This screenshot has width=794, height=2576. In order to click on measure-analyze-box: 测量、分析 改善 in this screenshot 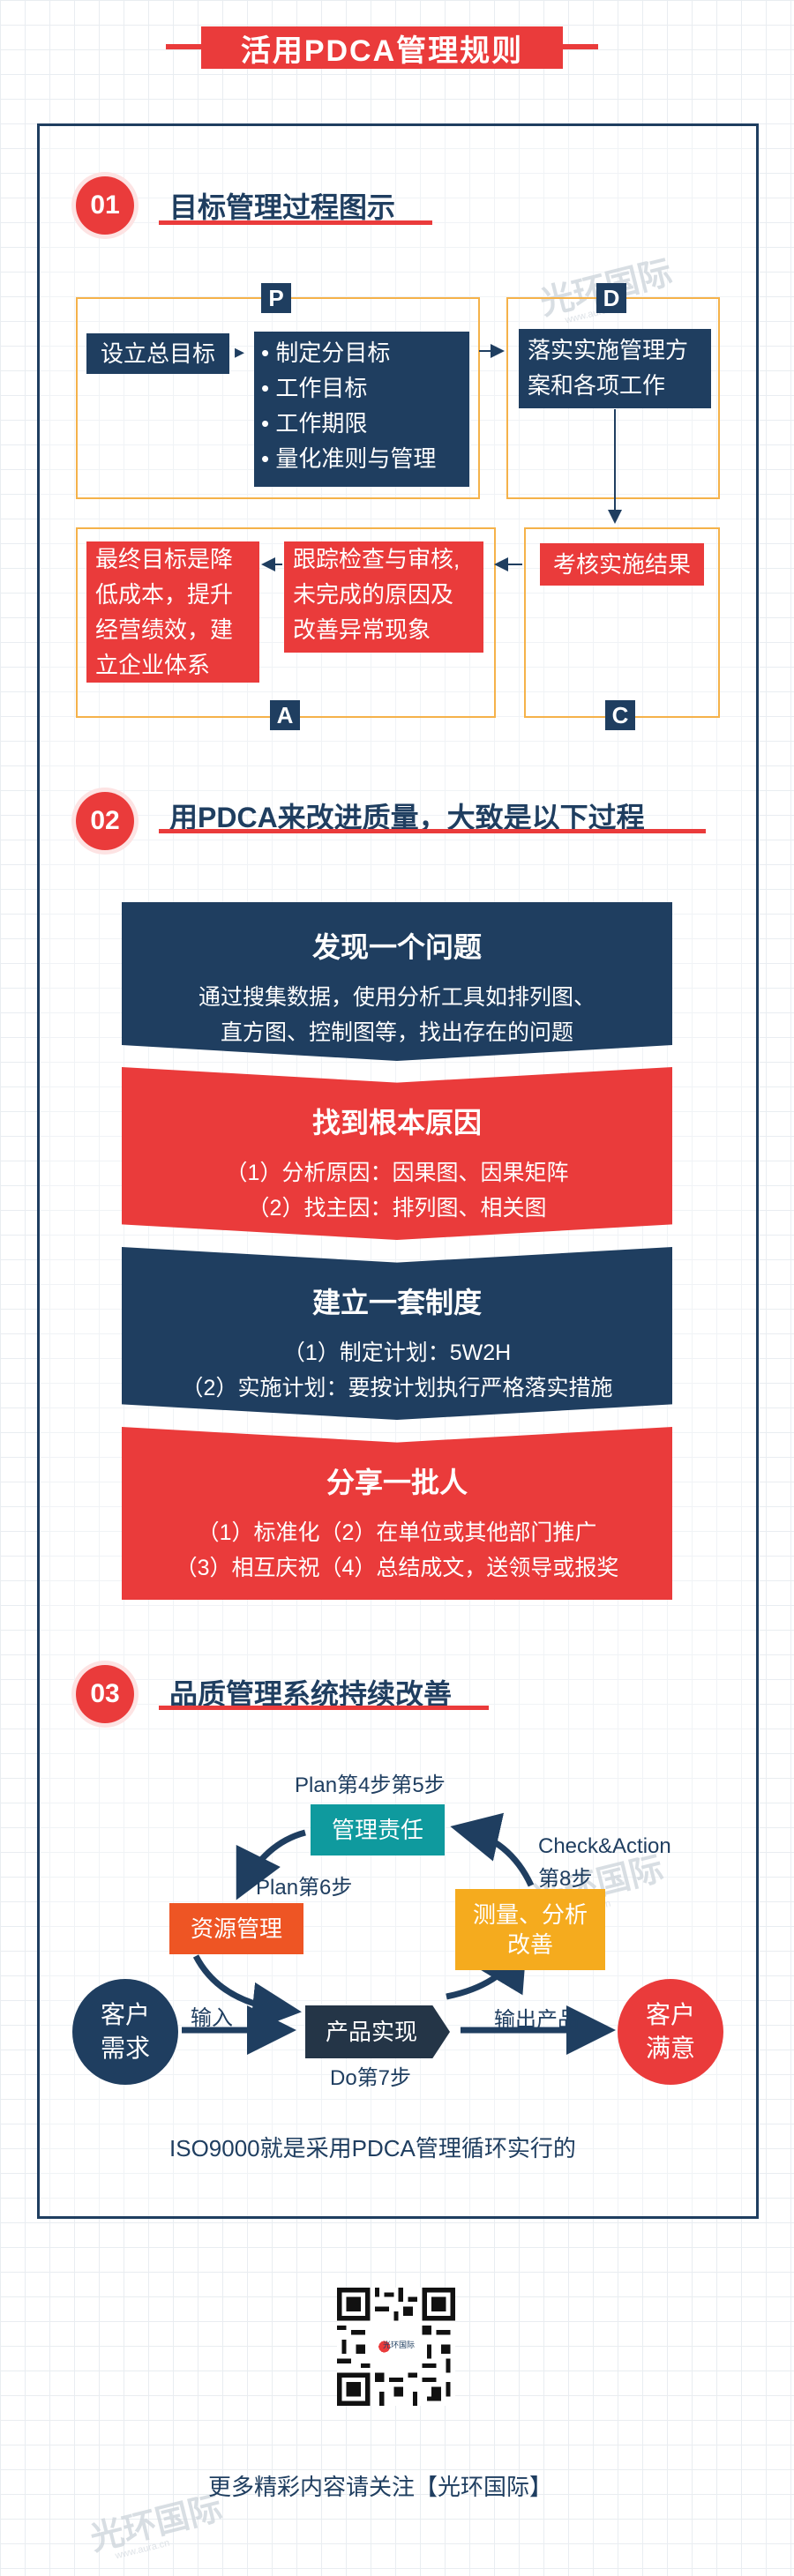, I will do `click(530, 1929)`.